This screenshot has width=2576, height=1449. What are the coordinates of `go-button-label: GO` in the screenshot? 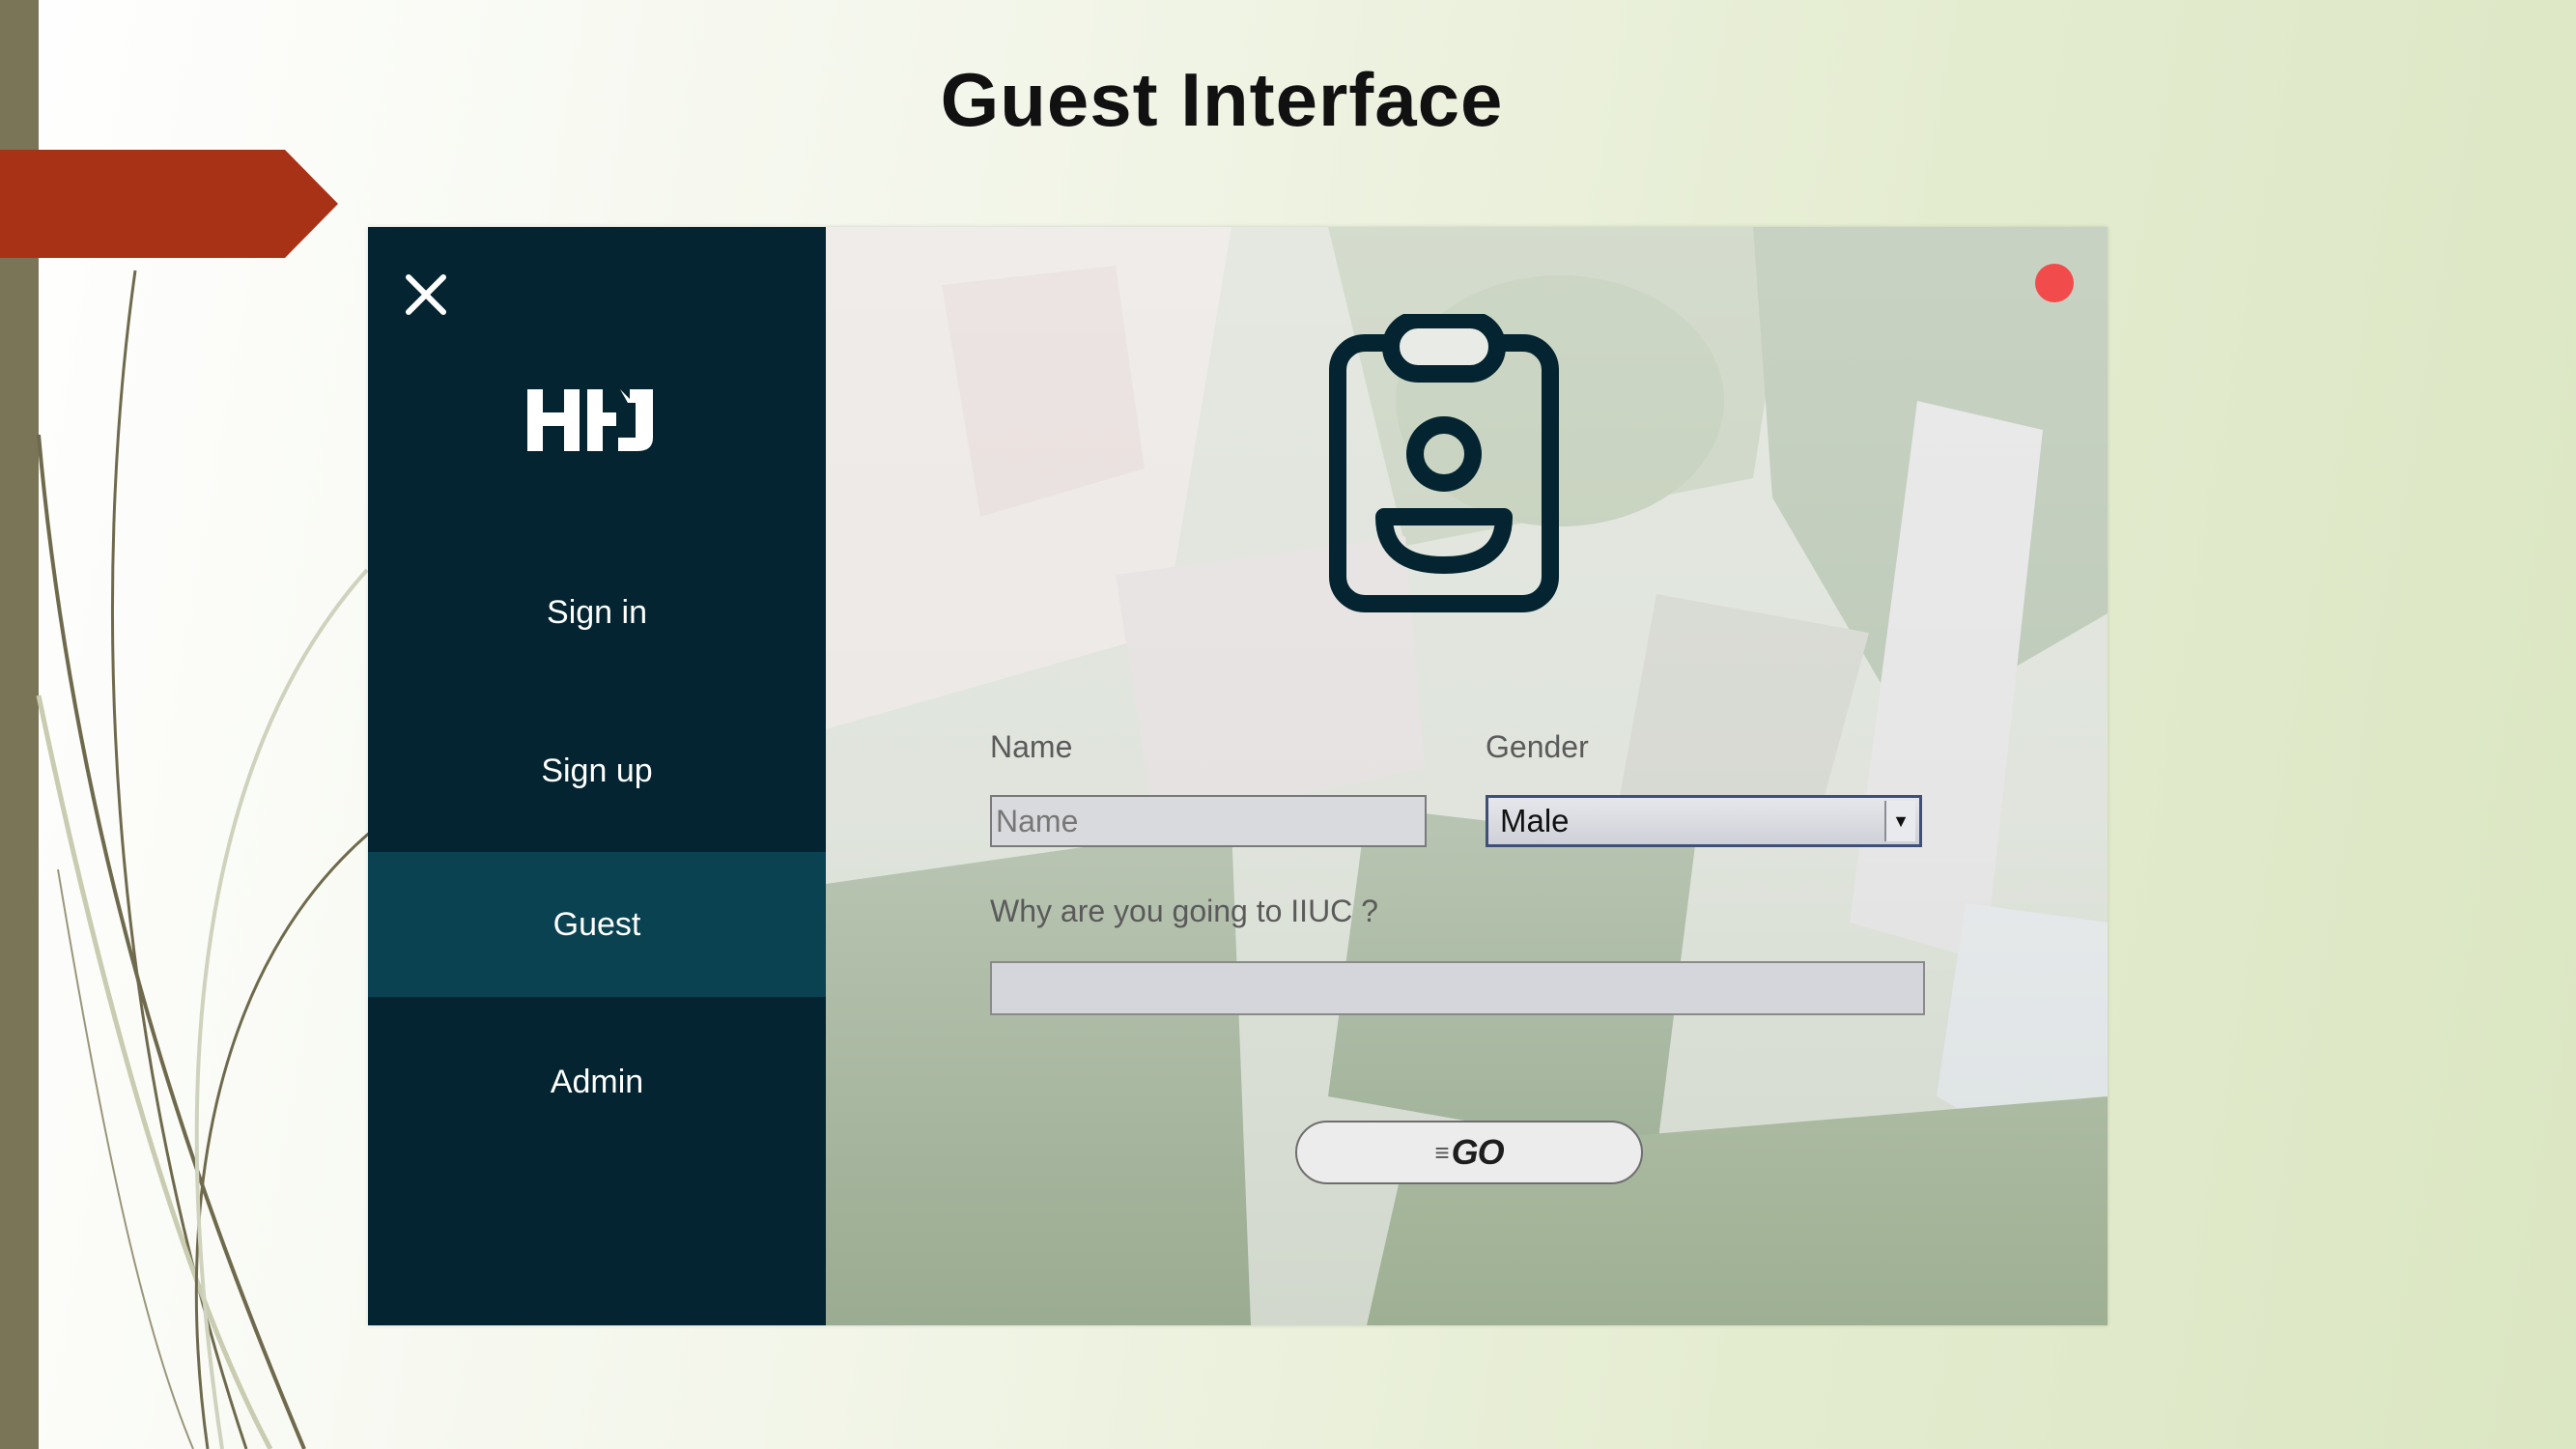 It's located at (1478, 1152).